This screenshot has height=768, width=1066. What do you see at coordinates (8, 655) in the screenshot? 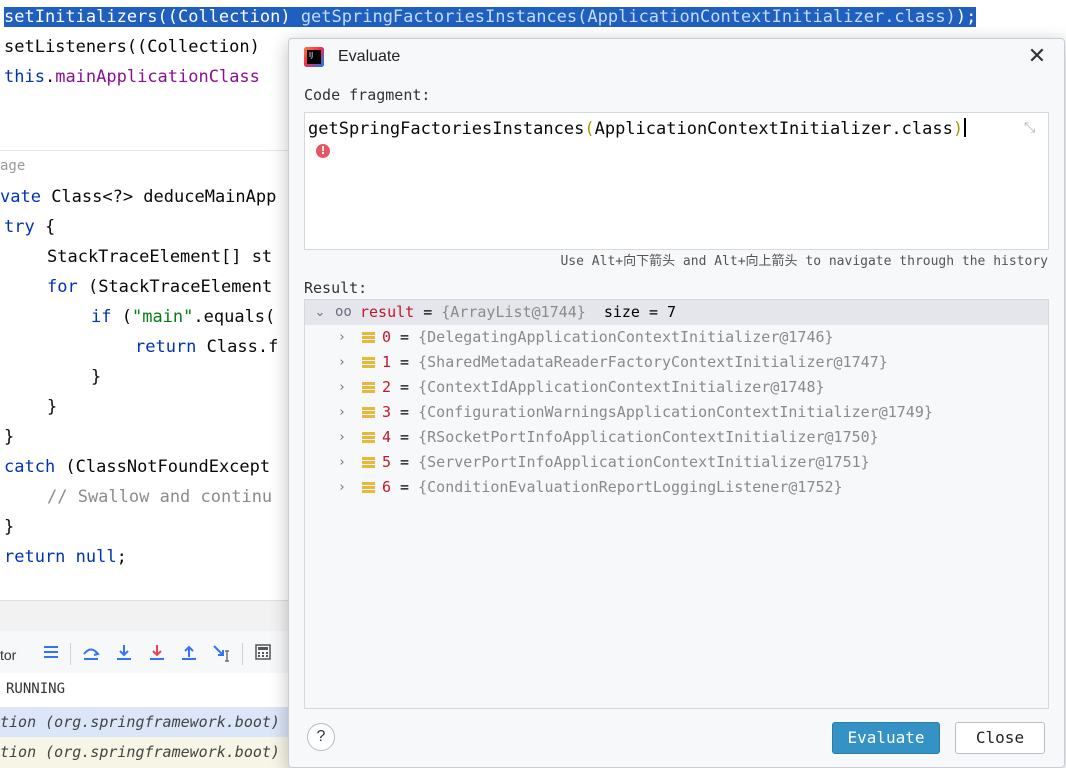
I see `debug-tab-label: tor` at bounding box center [8, 655].